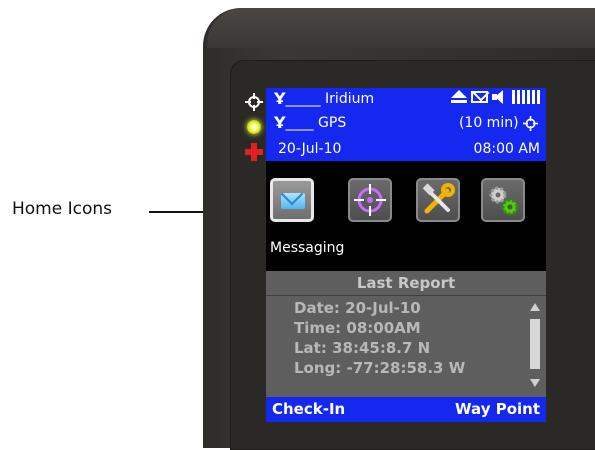 The width and height of the screenshot is (595, 450). Describe the element at coordinates (535, 344) in the screenshot. I see `scrollbar-thumb` at that location.